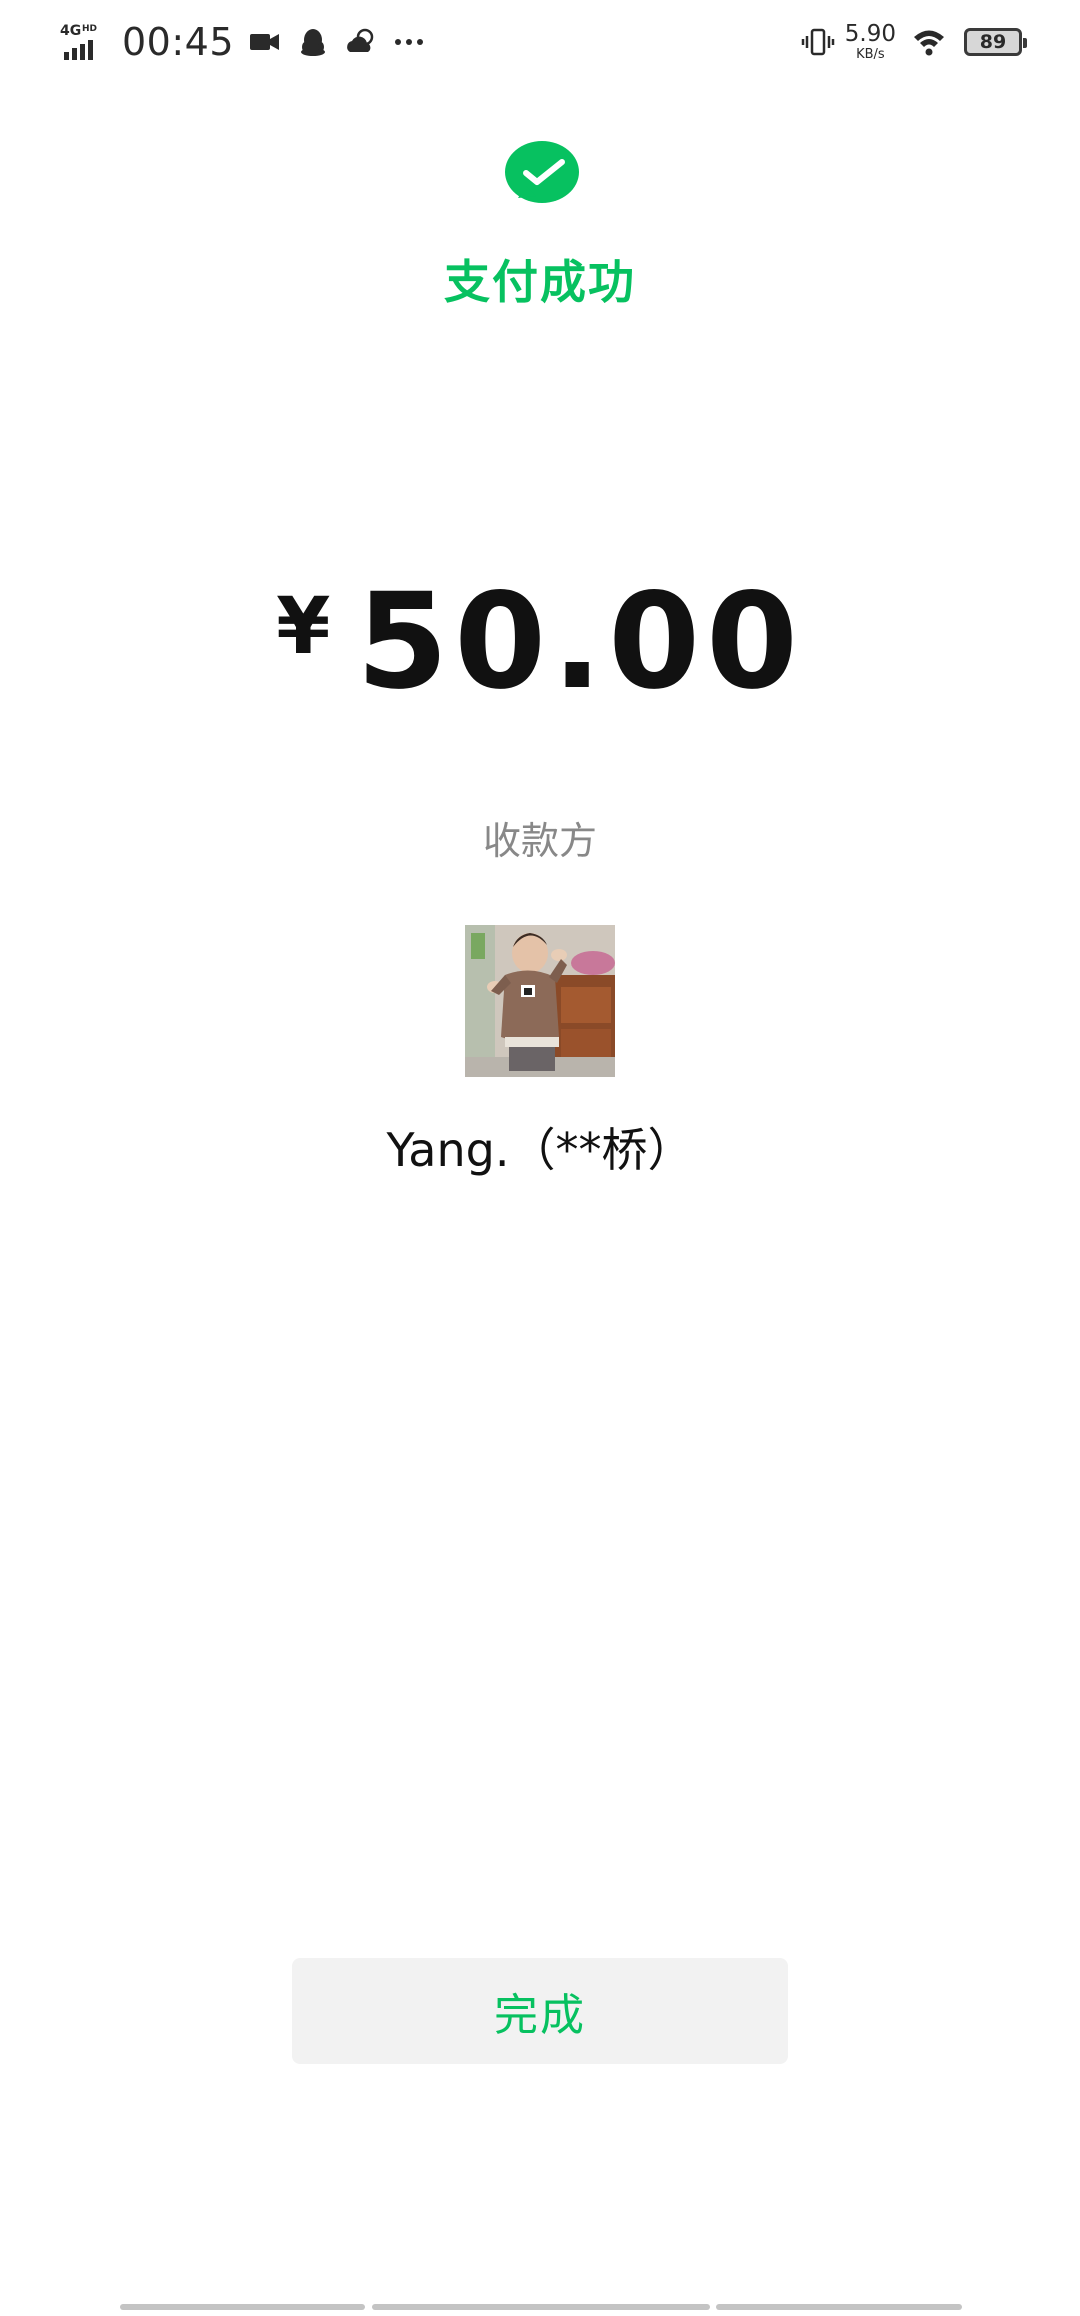  Describe the element at coordinates (70, 31) in the screenshot. I see `svg-text: 4G` at that location.